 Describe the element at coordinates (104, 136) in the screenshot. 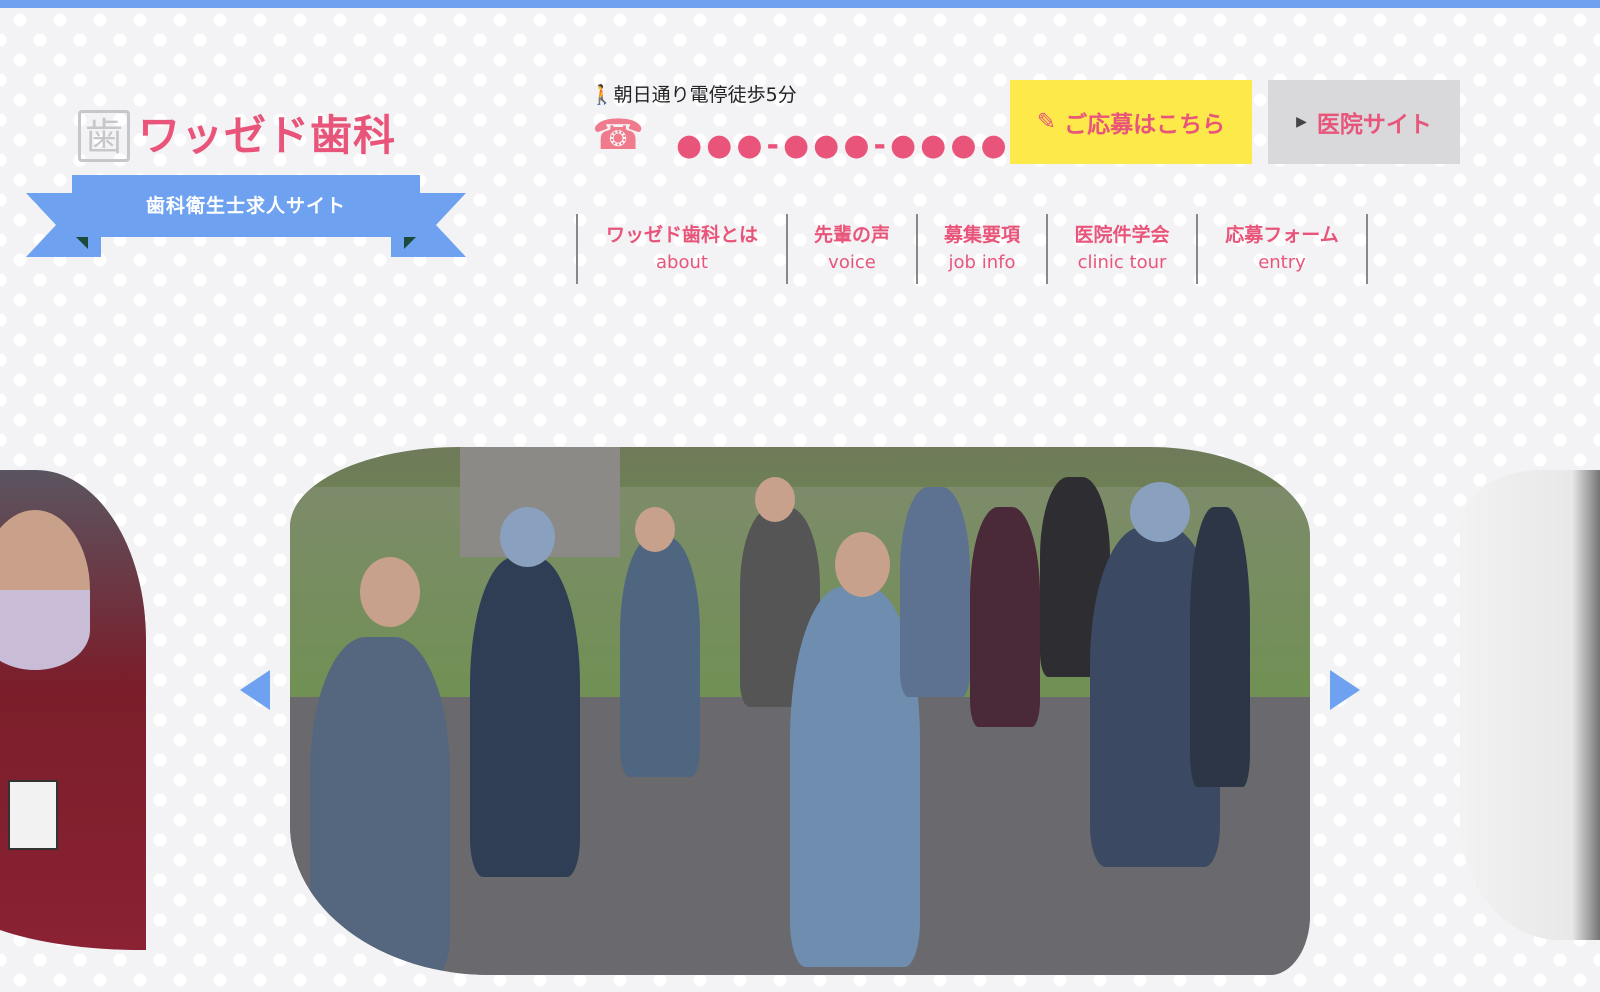

I see `tooth-logo-icon: 歯` at that location.